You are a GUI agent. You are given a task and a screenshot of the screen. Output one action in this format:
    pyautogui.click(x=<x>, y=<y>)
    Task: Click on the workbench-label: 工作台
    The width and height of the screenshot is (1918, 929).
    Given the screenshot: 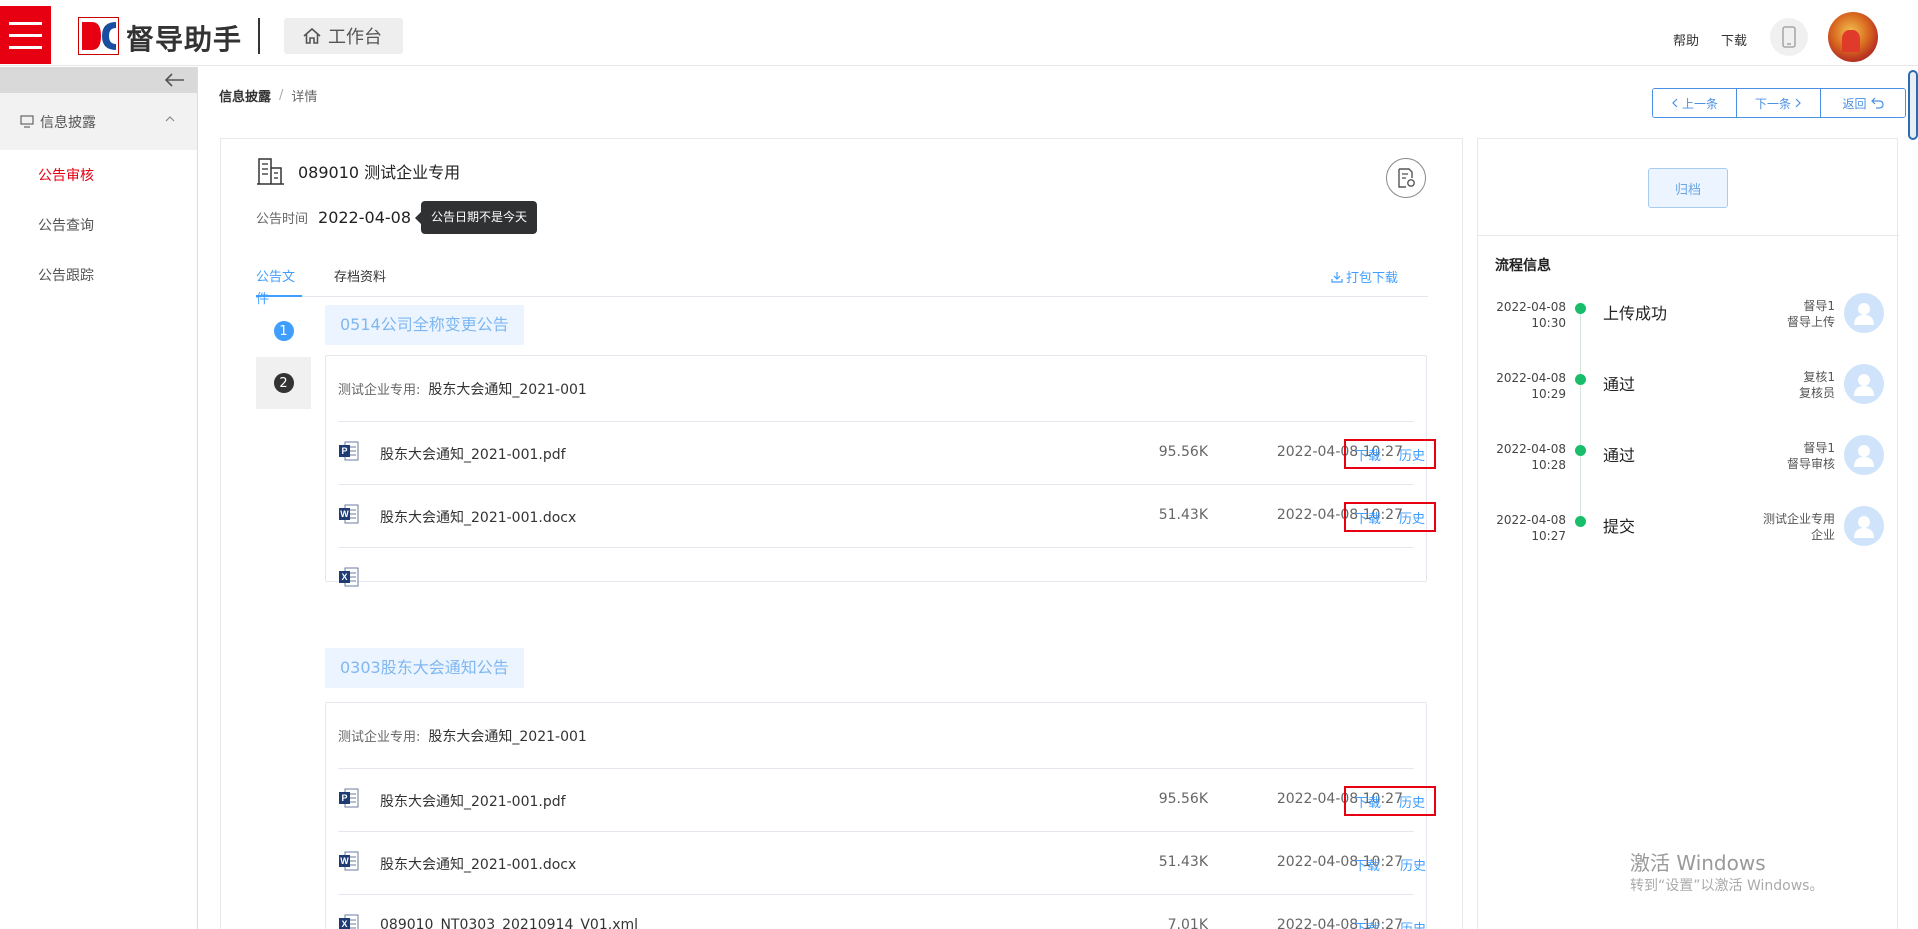 What is the action you would take?
    pyautogui.click(x=355, y=37)
    